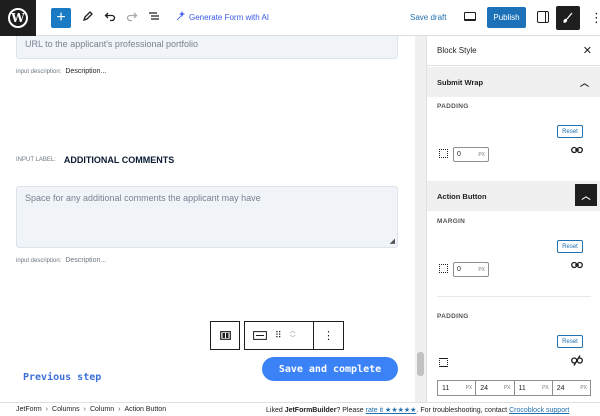  I want to click on submit-wrap-reset-button: Reset, so click(570, 131).